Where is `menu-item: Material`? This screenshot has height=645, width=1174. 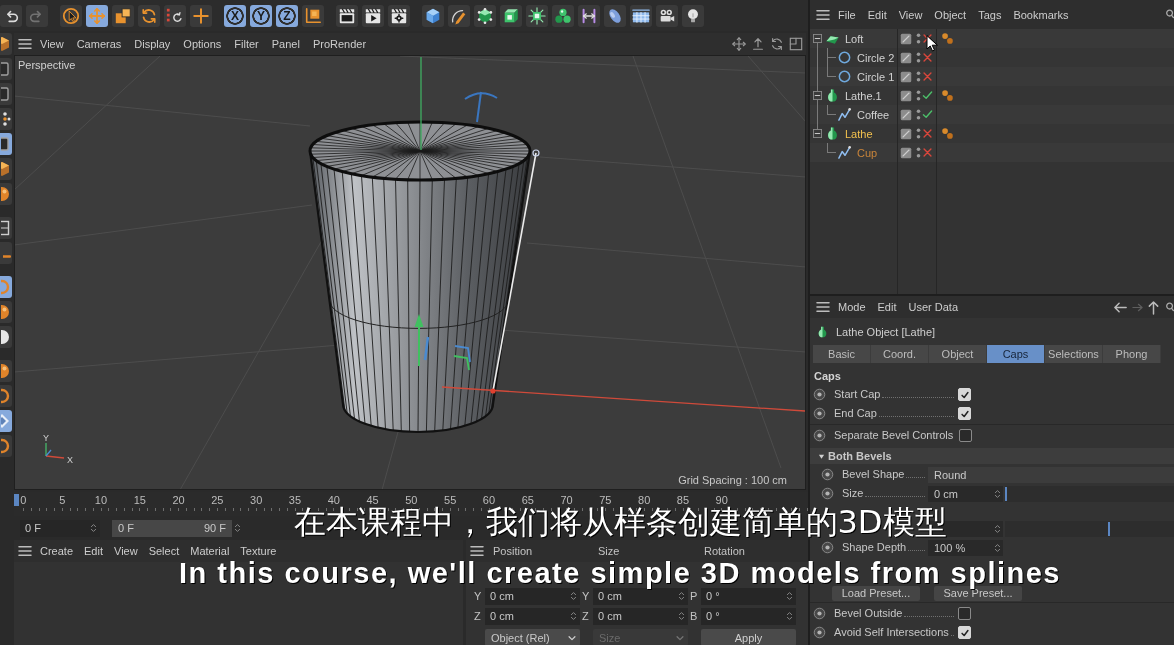
menu-item: Material is located at coordinates (210, 551).